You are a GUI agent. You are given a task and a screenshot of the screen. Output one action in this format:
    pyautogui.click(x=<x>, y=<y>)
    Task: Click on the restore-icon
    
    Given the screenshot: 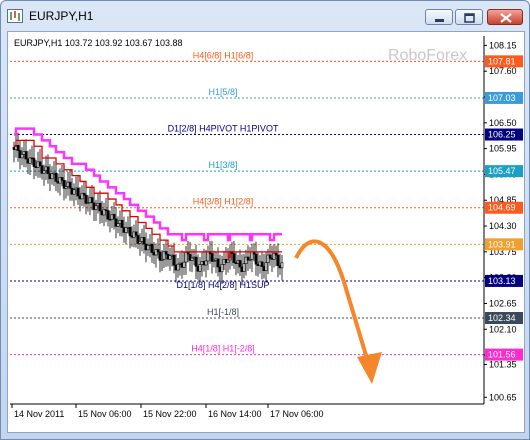 What is the action you would take?
    pyautogui.click(x=469, y=18)
    